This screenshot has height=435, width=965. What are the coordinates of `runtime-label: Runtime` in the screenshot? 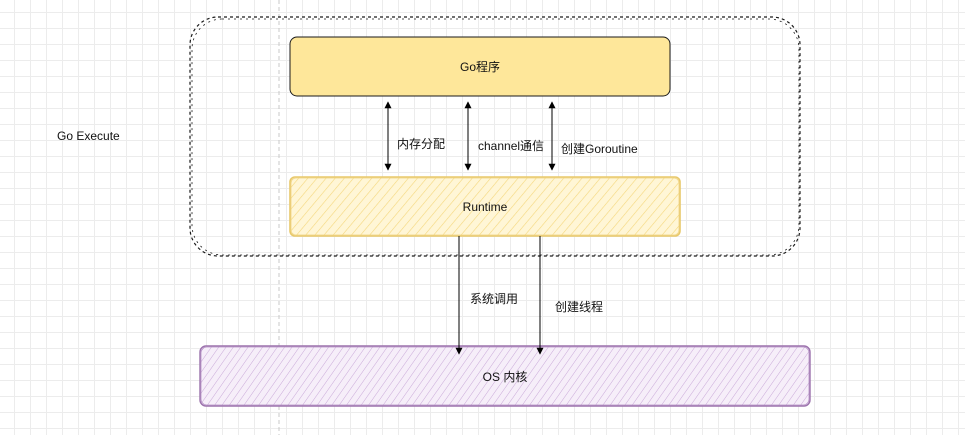 It's located at (485, 206).